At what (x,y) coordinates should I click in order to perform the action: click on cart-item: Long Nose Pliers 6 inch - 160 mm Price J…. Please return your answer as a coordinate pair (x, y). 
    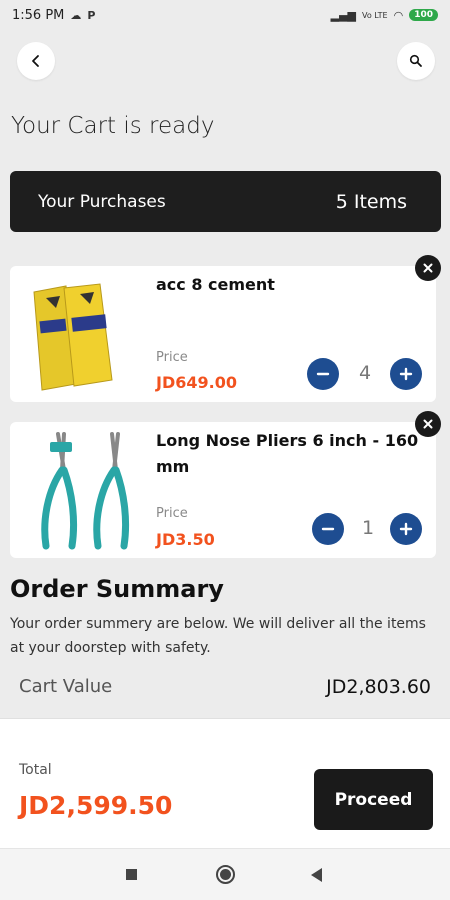
    Looking at the image, I should click on (223, 490).